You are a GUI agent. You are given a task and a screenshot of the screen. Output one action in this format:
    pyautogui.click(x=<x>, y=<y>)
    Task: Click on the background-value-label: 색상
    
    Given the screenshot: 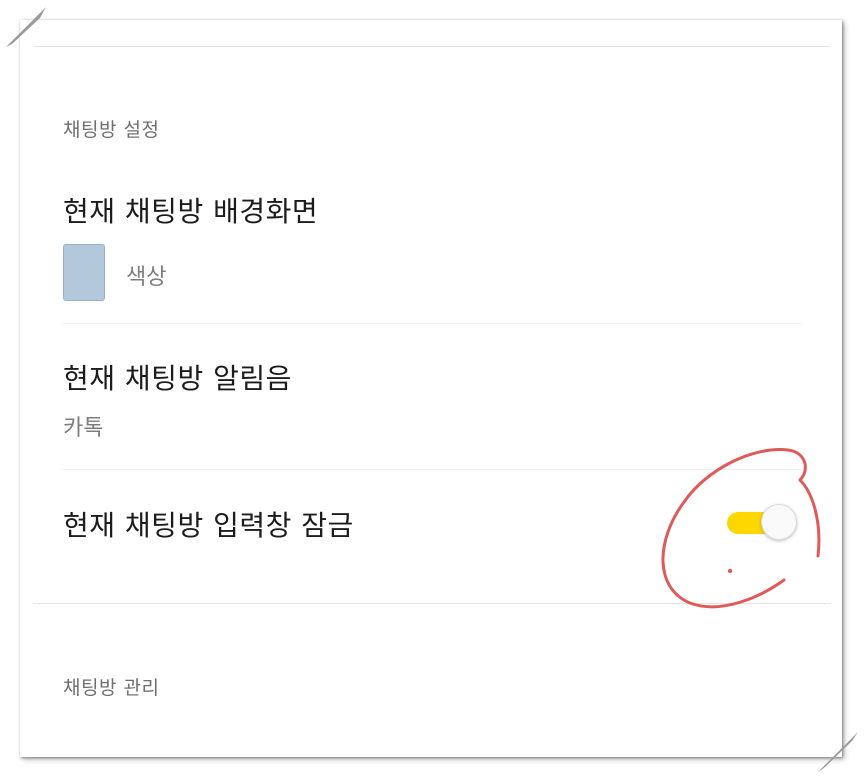 What is the action you would take?
    pyautogui.click(x=146, y=277)
    